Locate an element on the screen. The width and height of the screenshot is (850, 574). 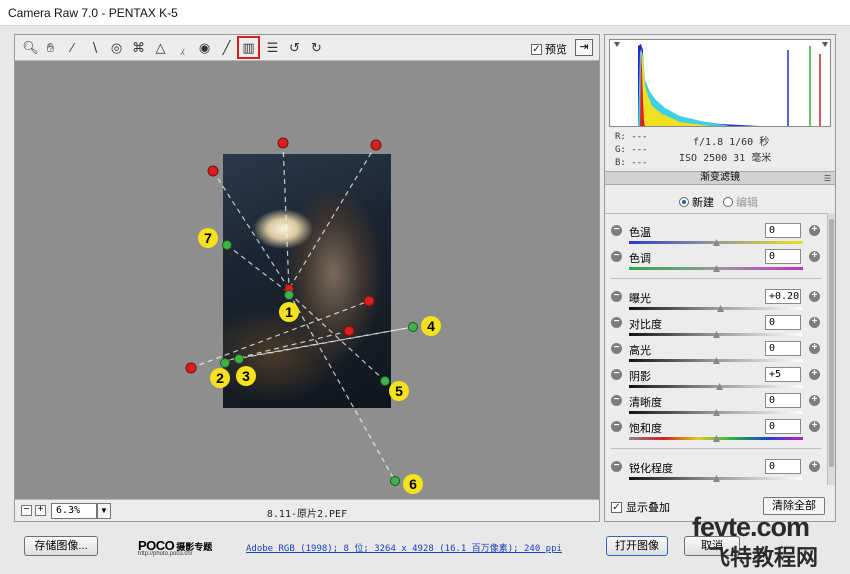
slider-scrollbar is located at coordinates (831, 349).